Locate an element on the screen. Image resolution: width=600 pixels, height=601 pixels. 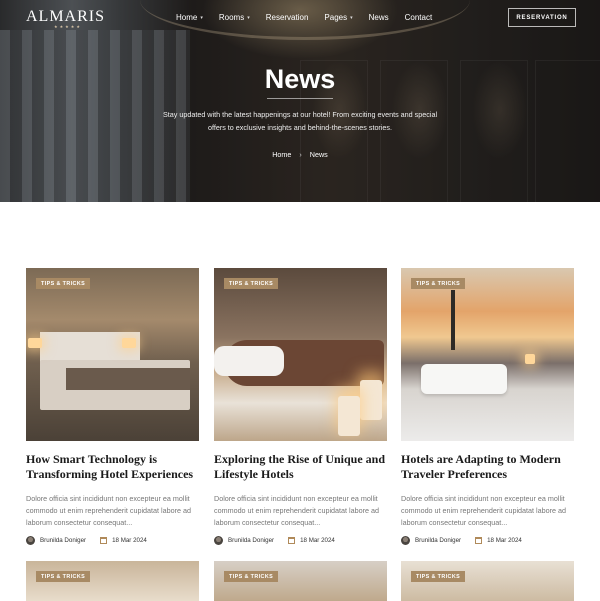
post-image-spa: TIPS & TRICKS is located at coordinates (300, 354).